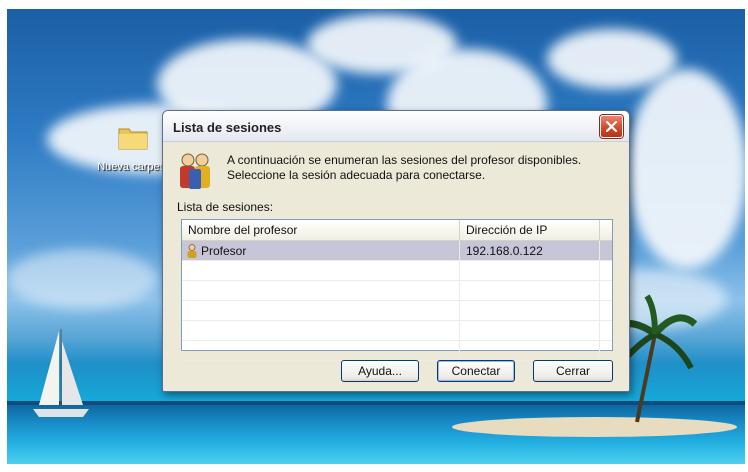 This screenshot has width=748, height=472. I want to click on teacher-name-cell: Profesor, so click(321, 250).